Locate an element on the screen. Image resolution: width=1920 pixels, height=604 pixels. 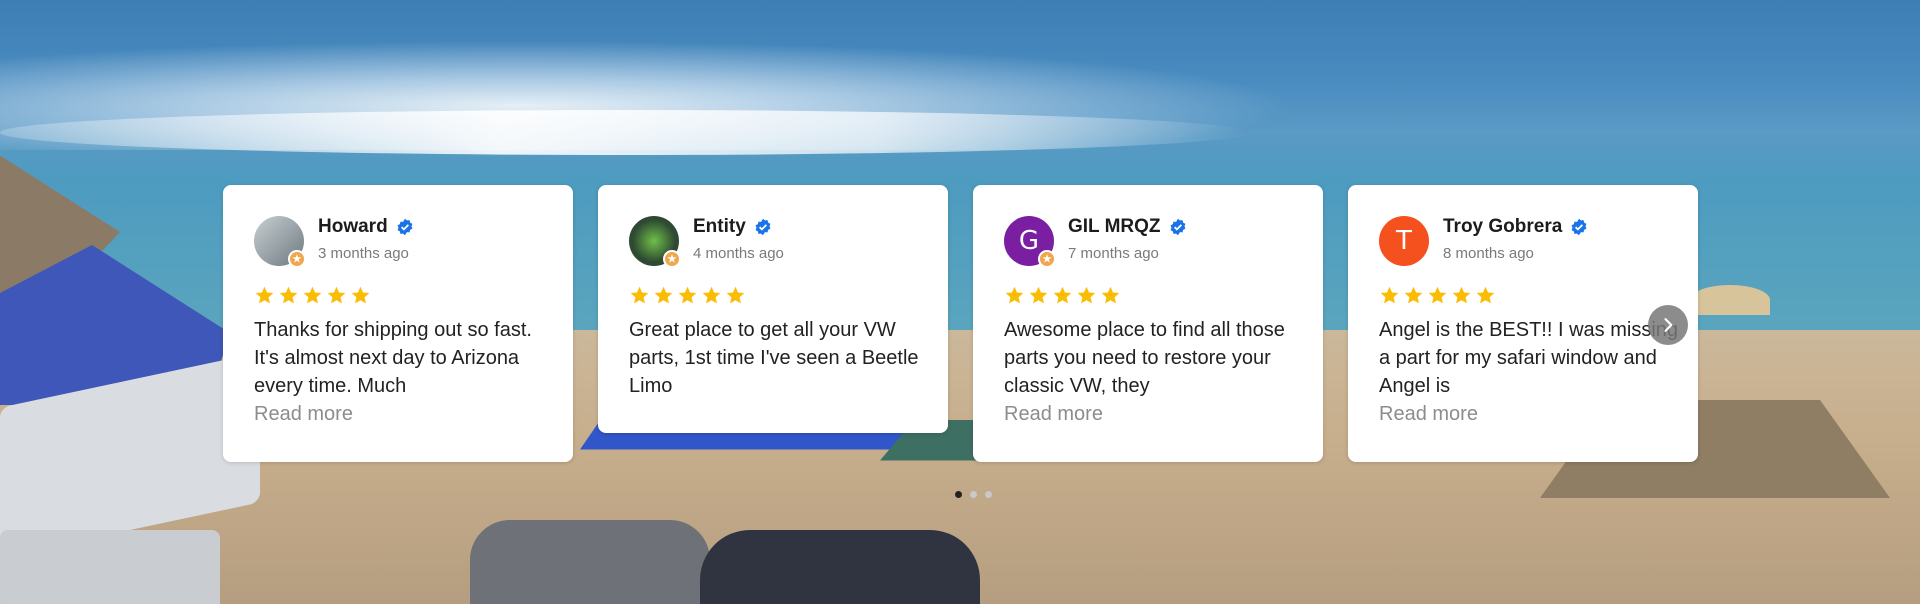
avatar-letter: T is located at coordinates (1404, 241).